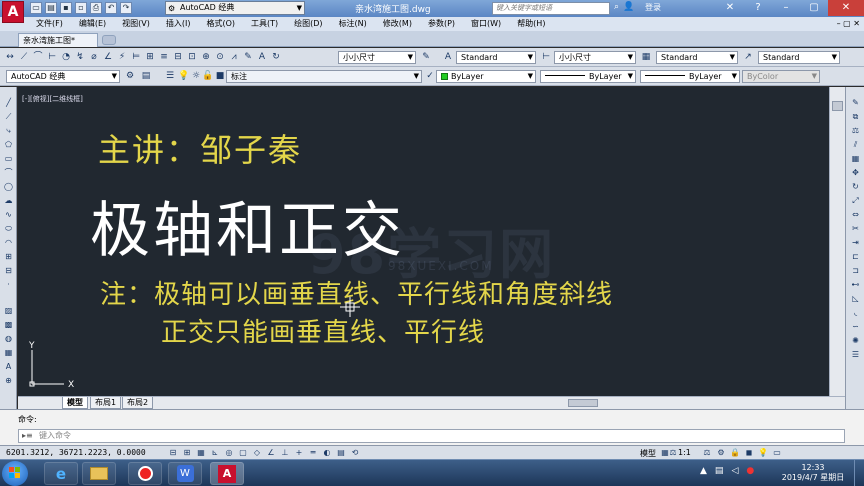 The width and height of the screenshot is (864, 486). I want to click on hardware-accel-icon: ◼, so click(749, 453).